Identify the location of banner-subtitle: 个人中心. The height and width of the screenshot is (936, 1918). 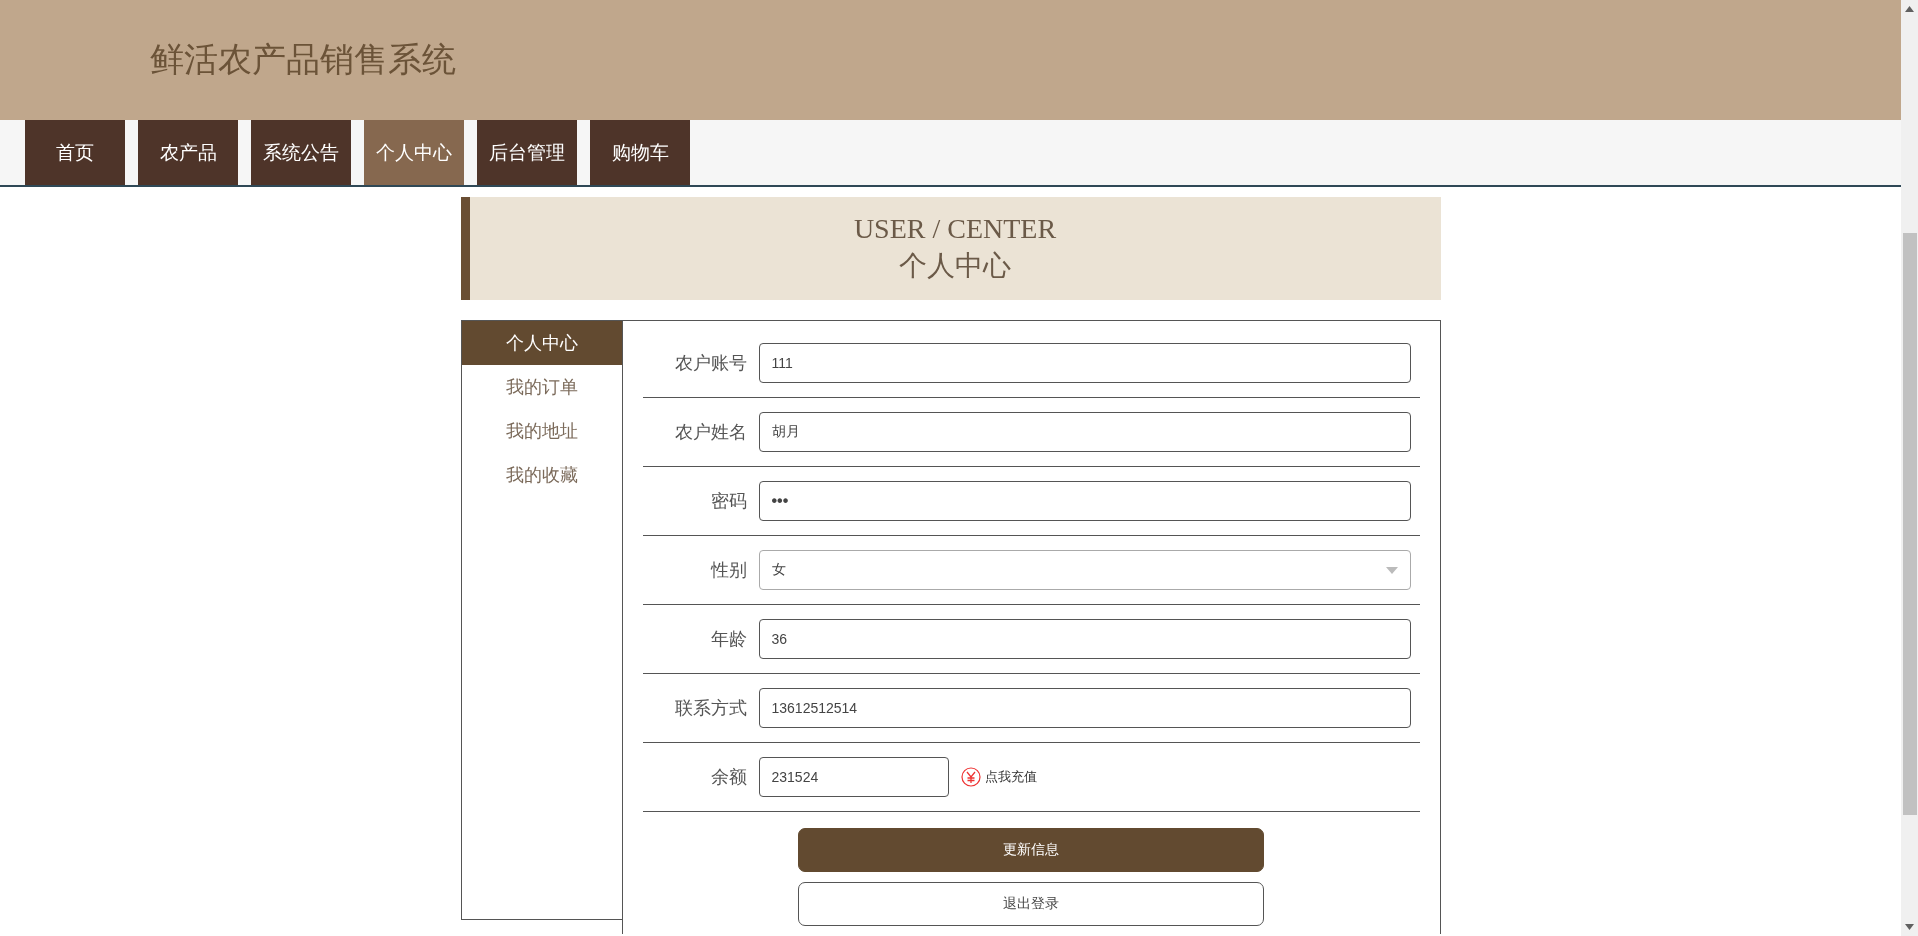
(955, 266).